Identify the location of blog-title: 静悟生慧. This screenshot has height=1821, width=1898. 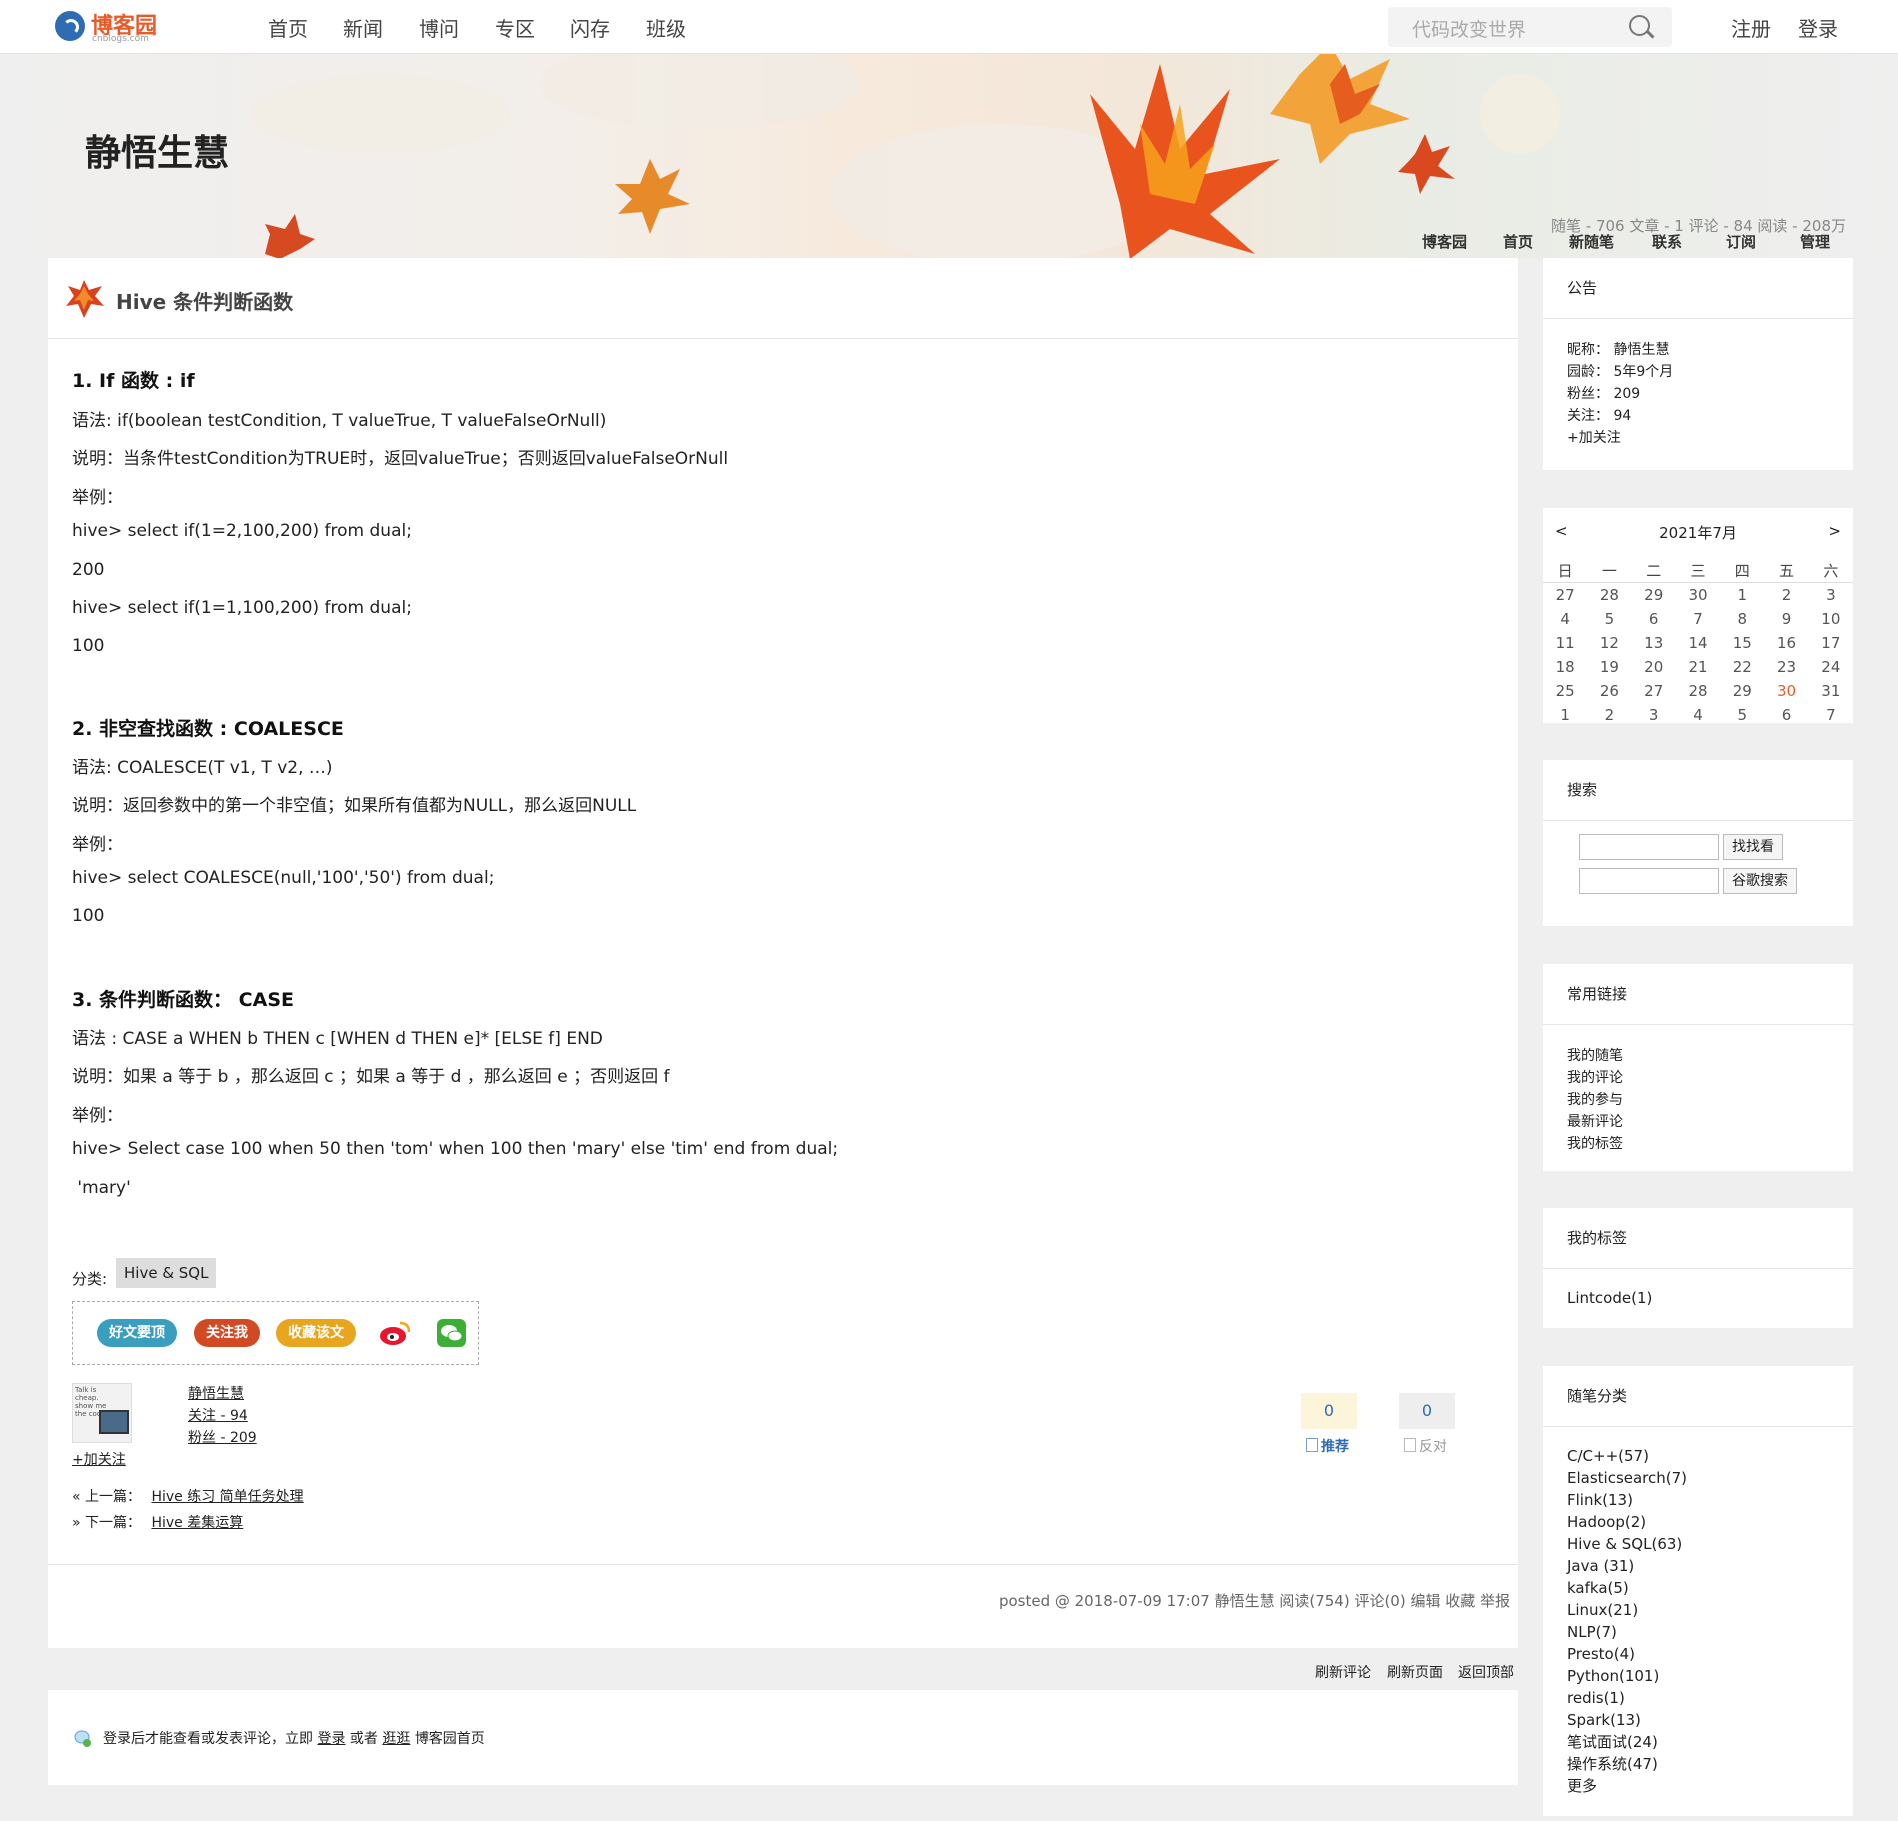
(157, 150).